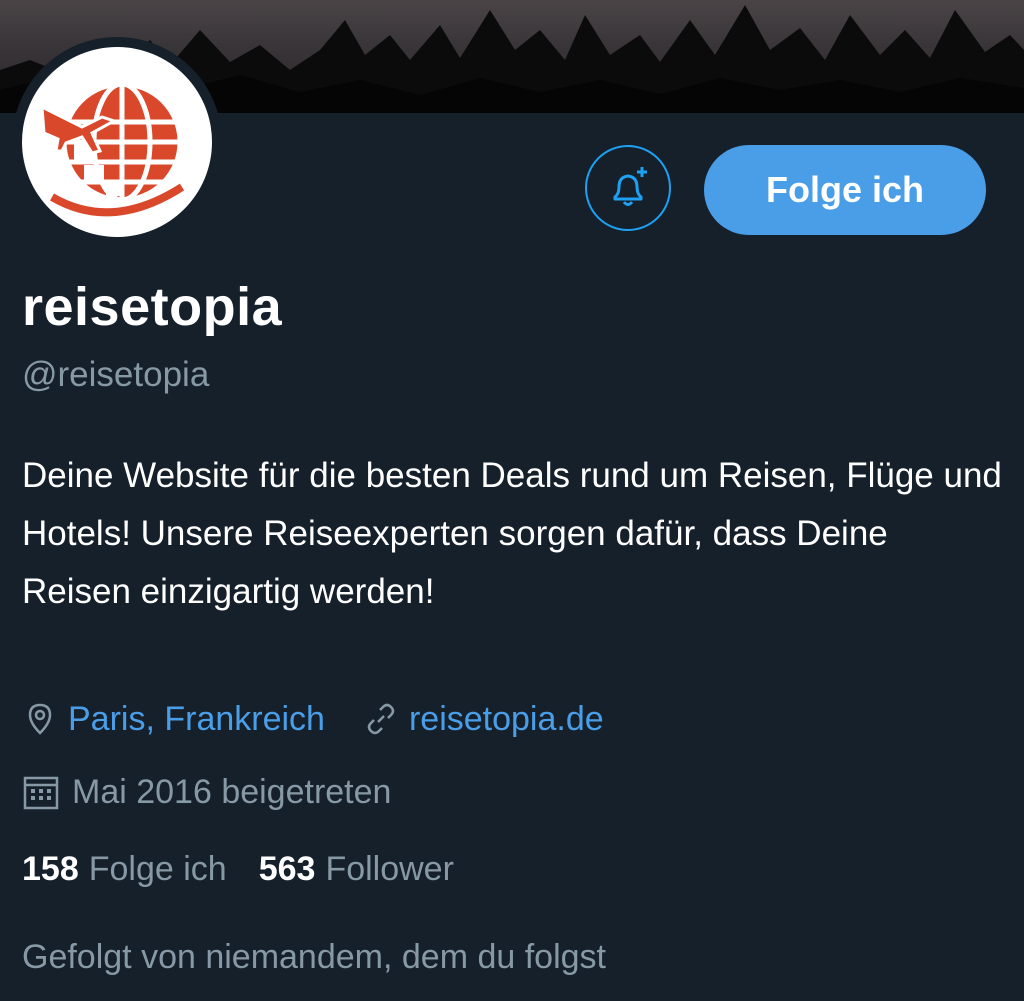  What do you see at coordinates (232, 791) in the screenshot?
I see `joined-date: Mai 2016 beigetreten` at bounding box center [232, 791].